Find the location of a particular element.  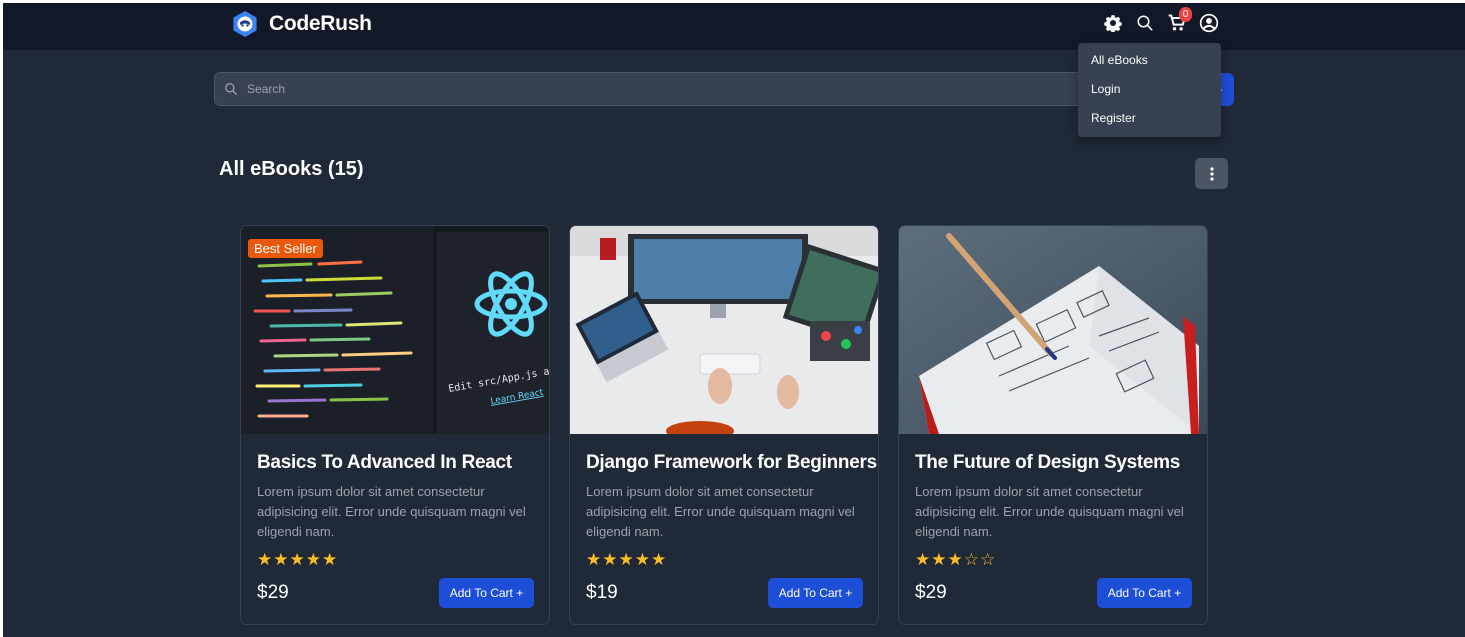

product-title: The Future of Design Systems is located at coordinates (1047, 463).